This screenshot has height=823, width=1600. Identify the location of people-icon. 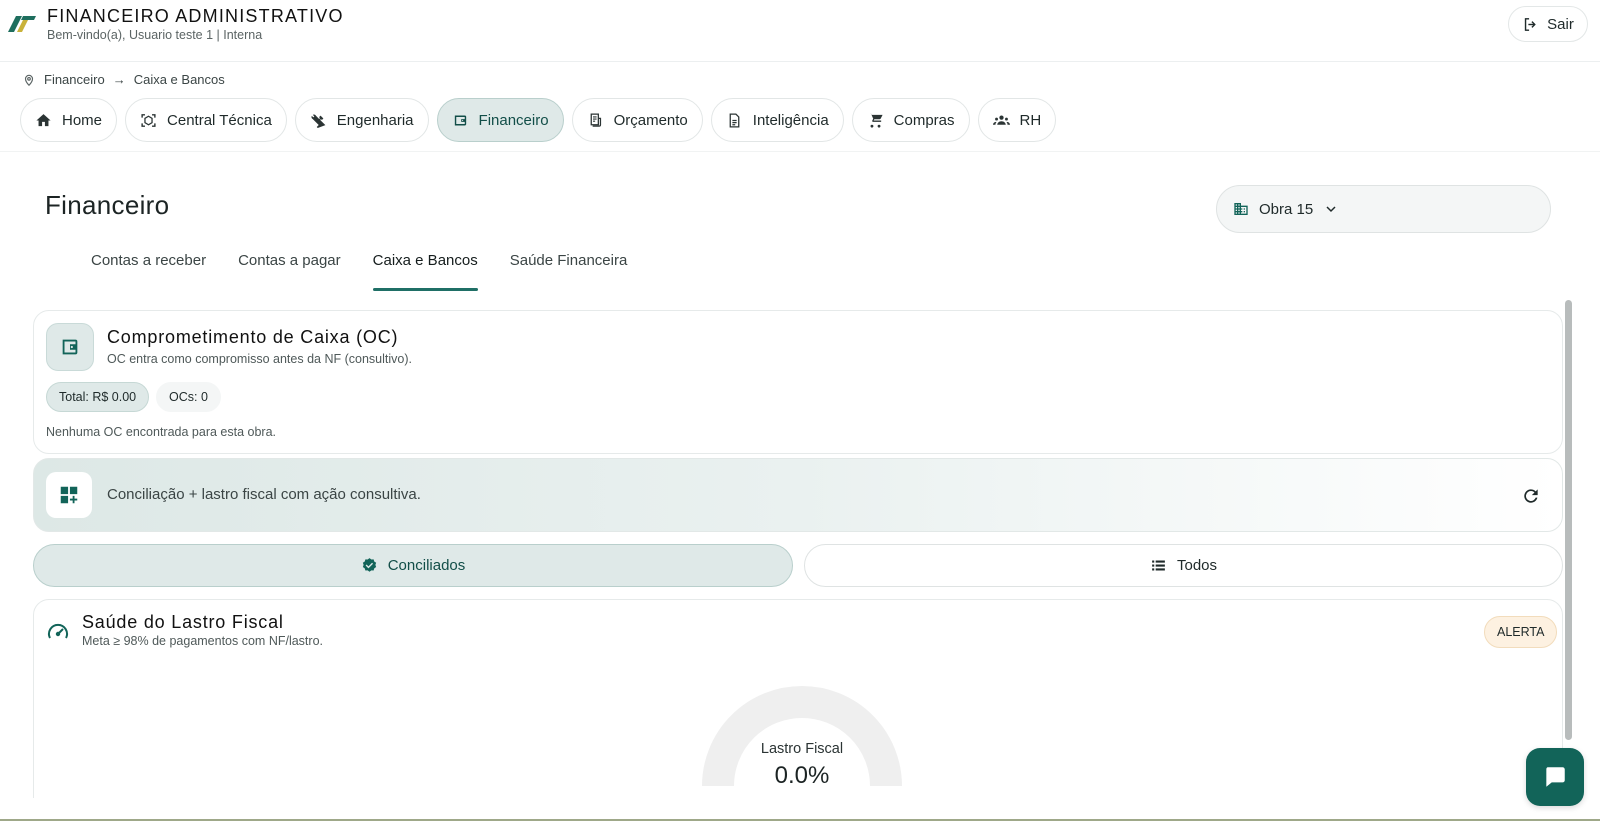
(1001, 120).